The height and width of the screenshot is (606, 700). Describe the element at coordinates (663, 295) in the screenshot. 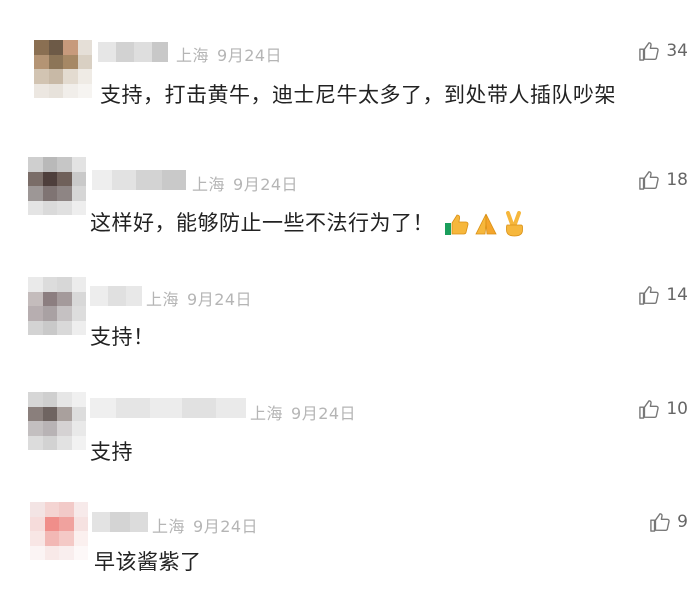

I see `like-button: 14` at that location.